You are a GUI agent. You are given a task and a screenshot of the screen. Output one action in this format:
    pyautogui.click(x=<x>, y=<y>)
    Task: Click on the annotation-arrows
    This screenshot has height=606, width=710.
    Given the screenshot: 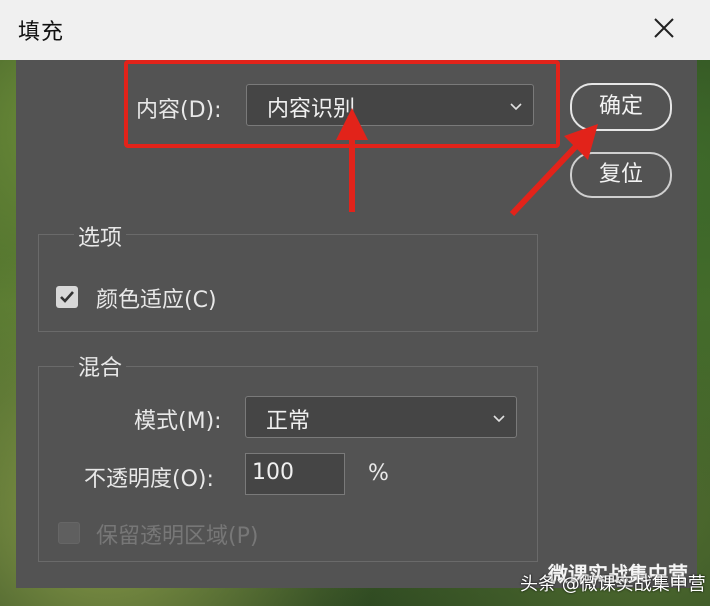 What is the action you would take?
    pyautogui.click(x=467, y=162)
    